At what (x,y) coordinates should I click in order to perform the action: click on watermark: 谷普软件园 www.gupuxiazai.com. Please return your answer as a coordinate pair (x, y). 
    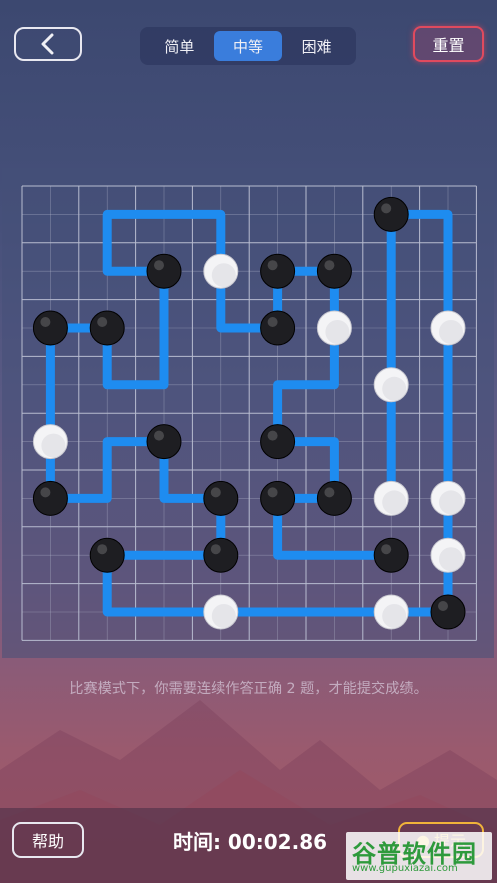
    Looking at the image, I should click on (419, 856).